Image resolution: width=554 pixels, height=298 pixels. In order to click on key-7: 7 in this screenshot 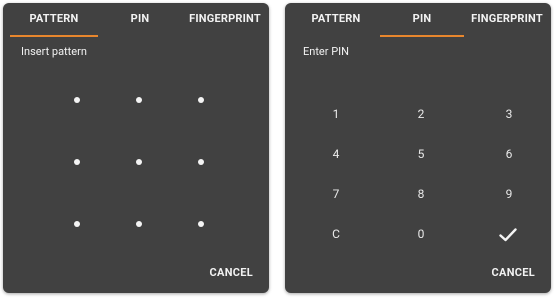, I will do `click(336, 194)`.